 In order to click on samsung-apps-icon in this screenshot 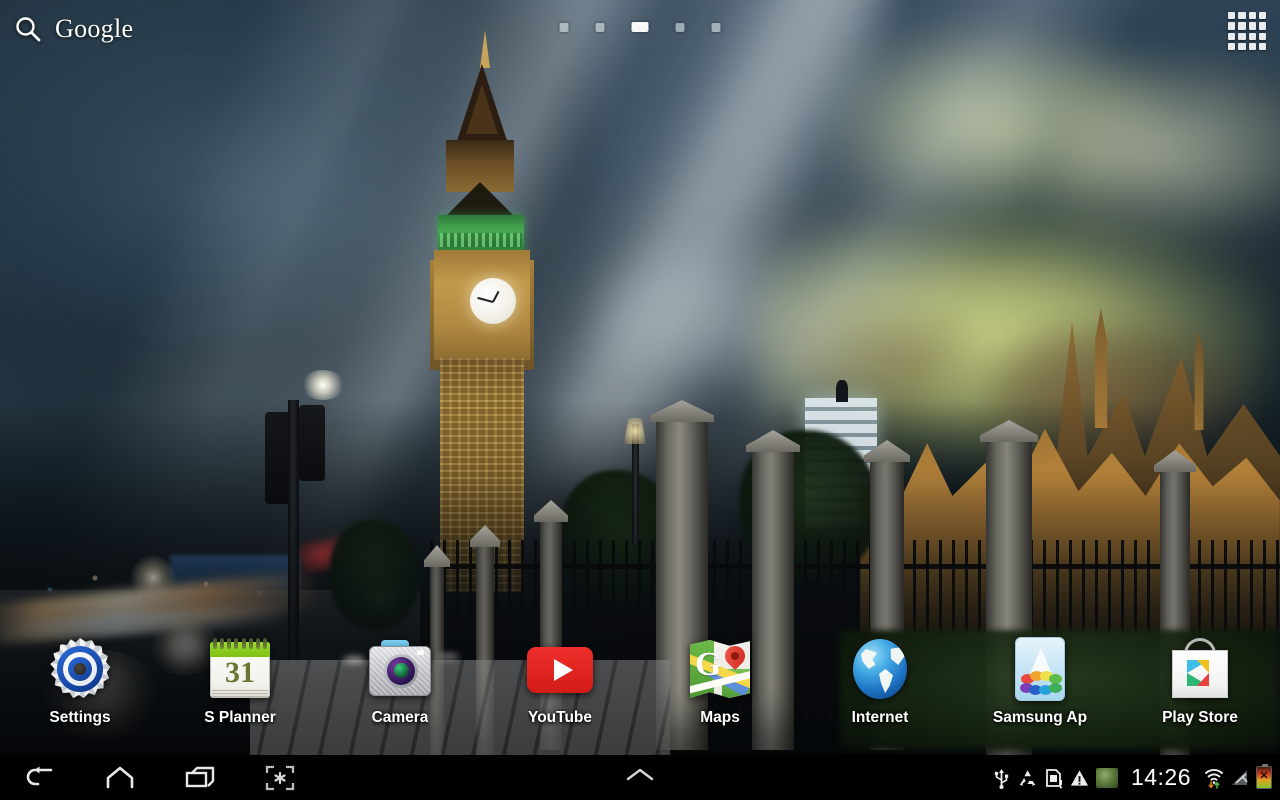, I will do `click(1040, 669)`.